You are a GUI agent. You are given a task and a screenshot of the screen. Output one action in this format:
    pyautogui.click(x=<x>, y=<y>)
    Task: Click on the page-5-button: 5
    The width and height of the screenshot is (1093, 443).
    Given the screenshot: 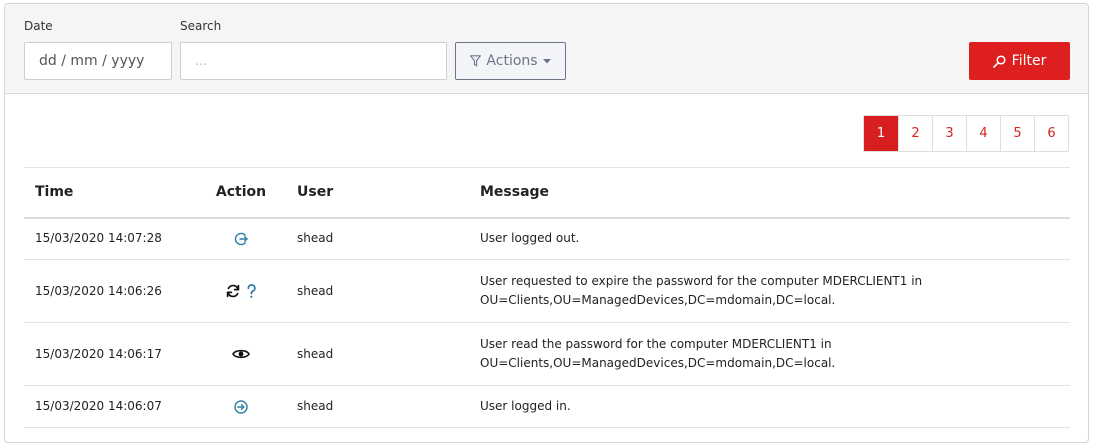 What is the action you would take?
    pyautogui.click(x=1017, y=133)
    